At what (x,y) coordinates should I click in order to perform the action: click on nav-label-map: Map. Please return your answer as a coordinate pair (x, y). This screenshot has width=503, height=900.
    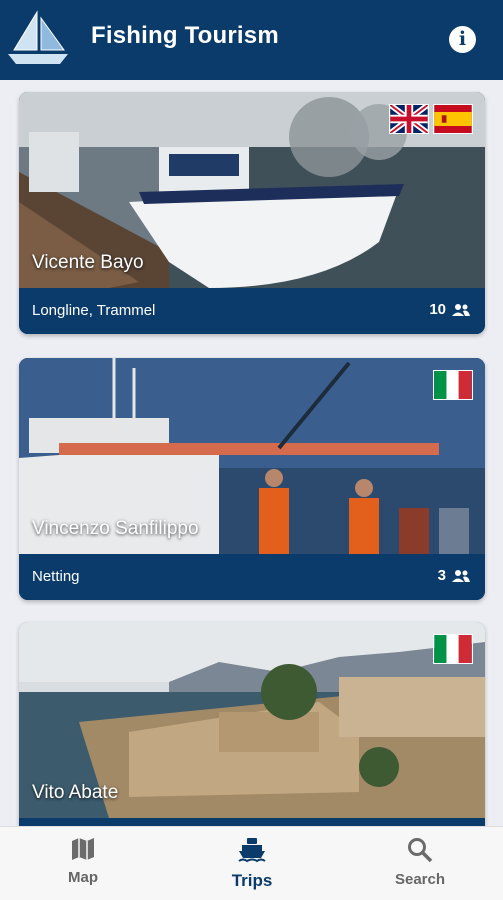
    Looking at the image, I should click on (83, 877).